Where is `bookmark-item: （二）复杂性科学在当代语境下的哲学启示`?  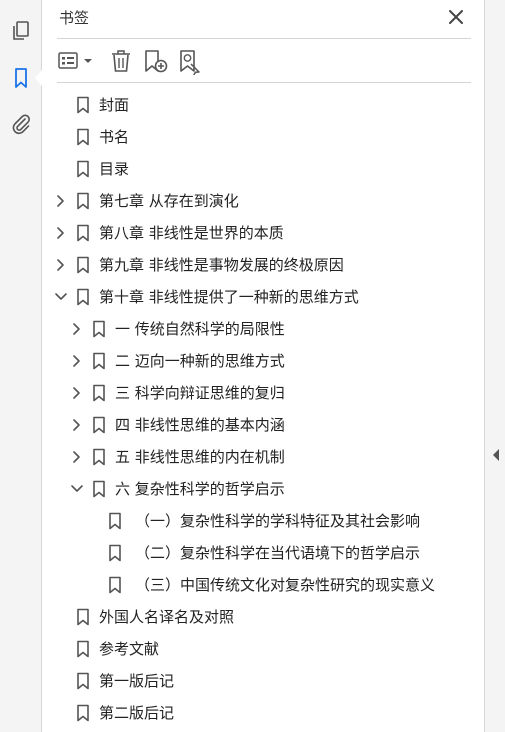
bookmark-item: （二）复杂性科学在当代语境下的哲学启示 is located at coordinates (263, 553).